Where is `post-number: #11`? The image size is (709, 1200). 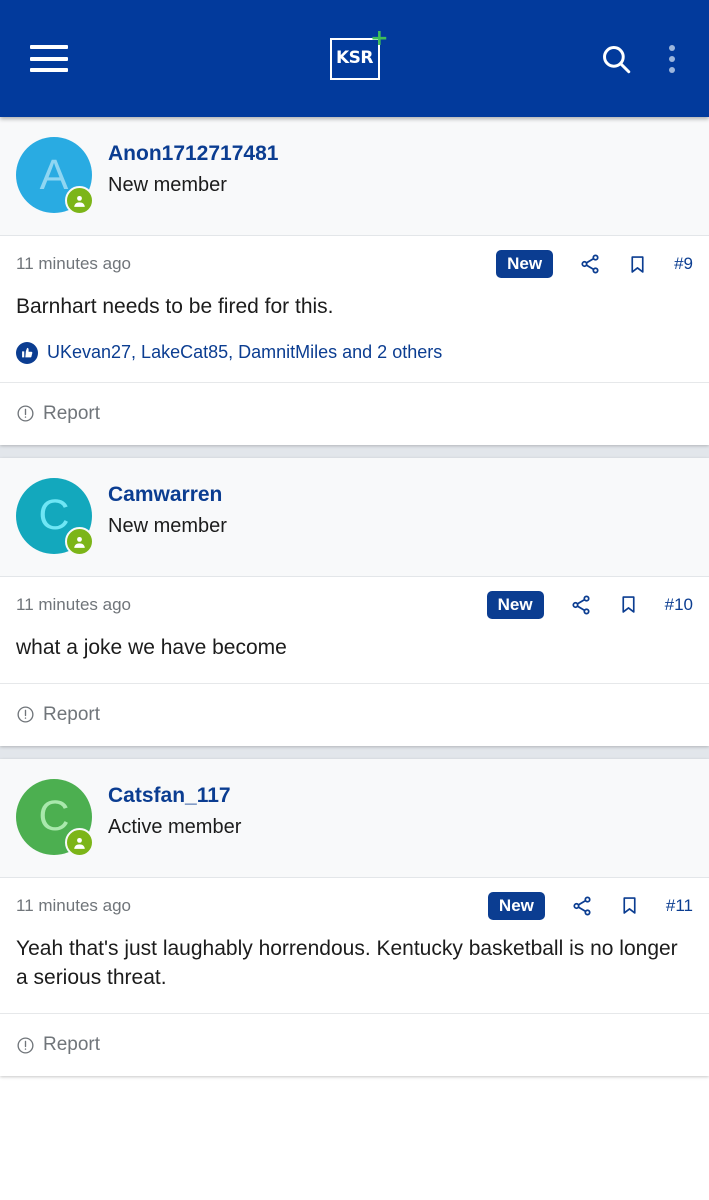
post-number: #11 is located at coordinates (679, 906).